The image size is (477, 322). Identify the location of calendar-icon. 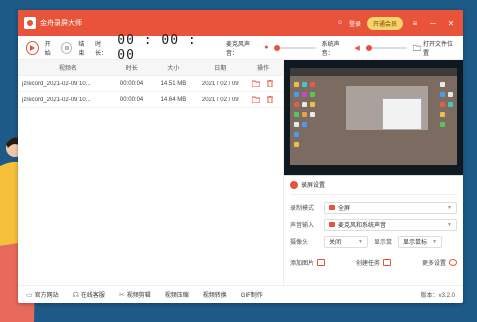
(387, 262).